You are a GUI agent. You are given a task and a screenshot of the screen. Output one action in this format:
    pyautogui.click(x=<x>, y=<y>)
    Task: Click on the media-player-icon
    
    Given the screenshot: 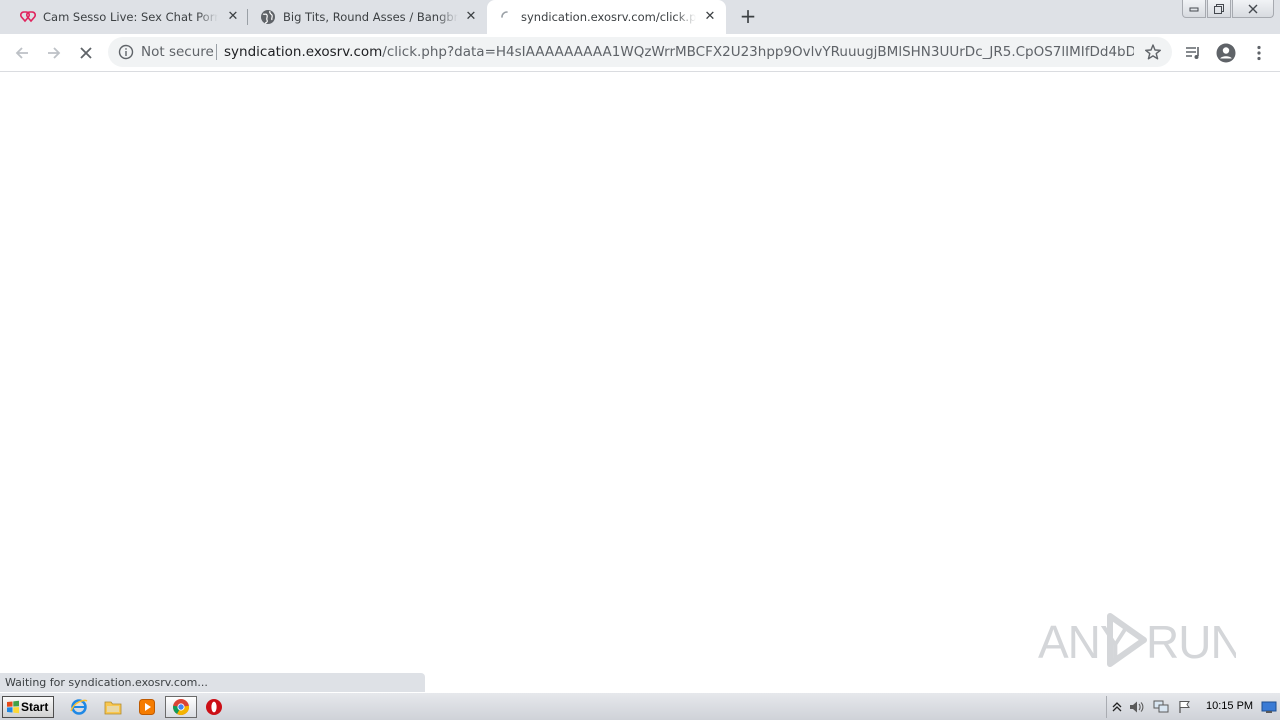 What is the action you would take?
    pyautogui.click(x=147, y=707)
    